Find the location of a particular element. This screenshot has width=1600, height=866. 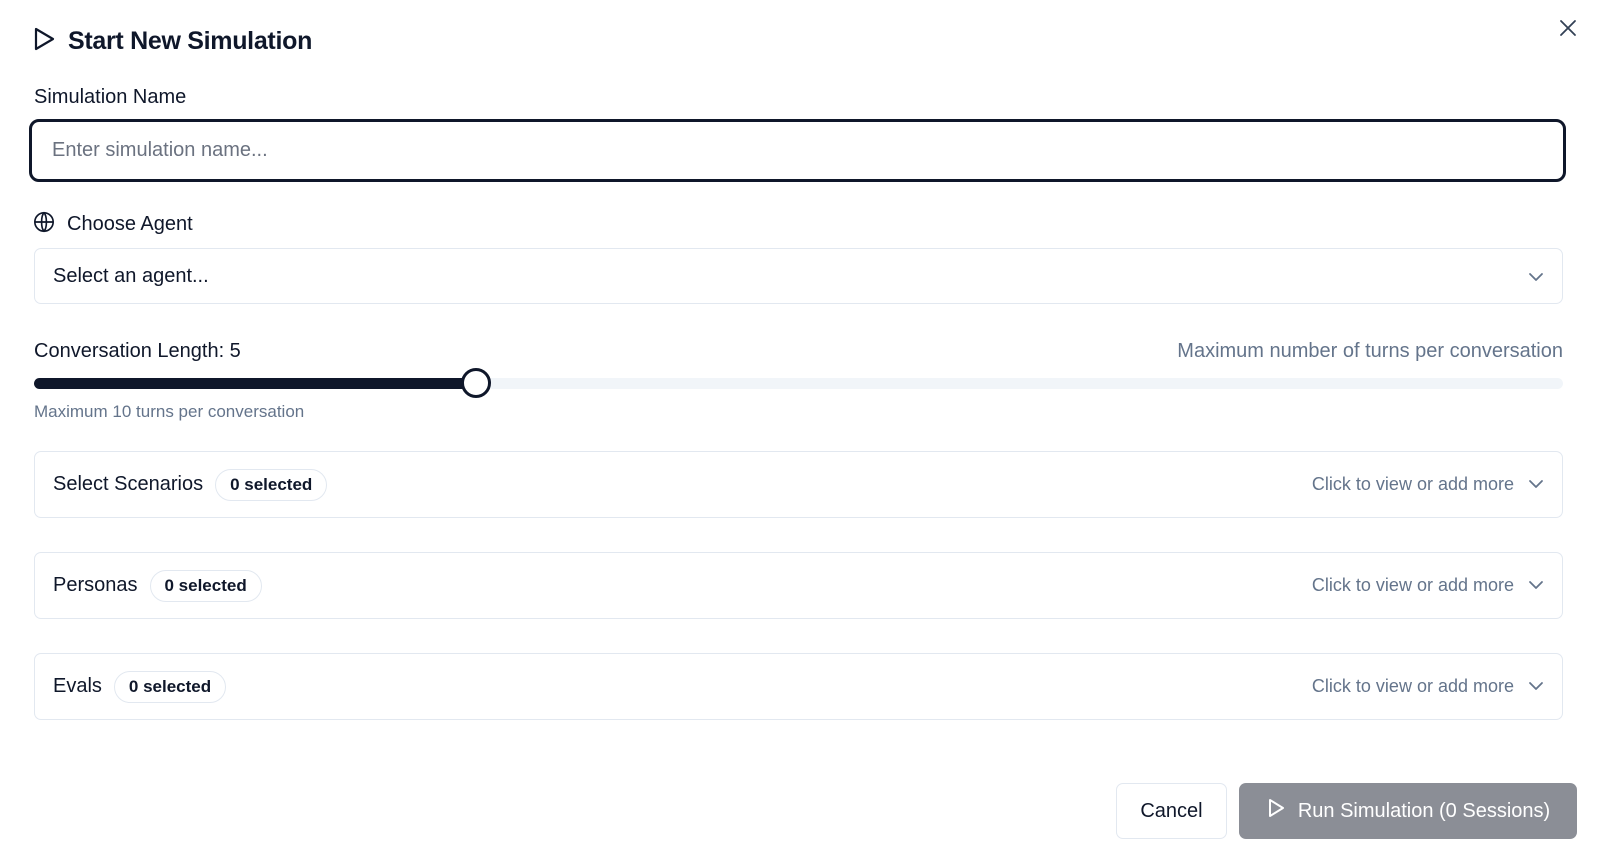

close-button is located at coordinates (1568, 30).